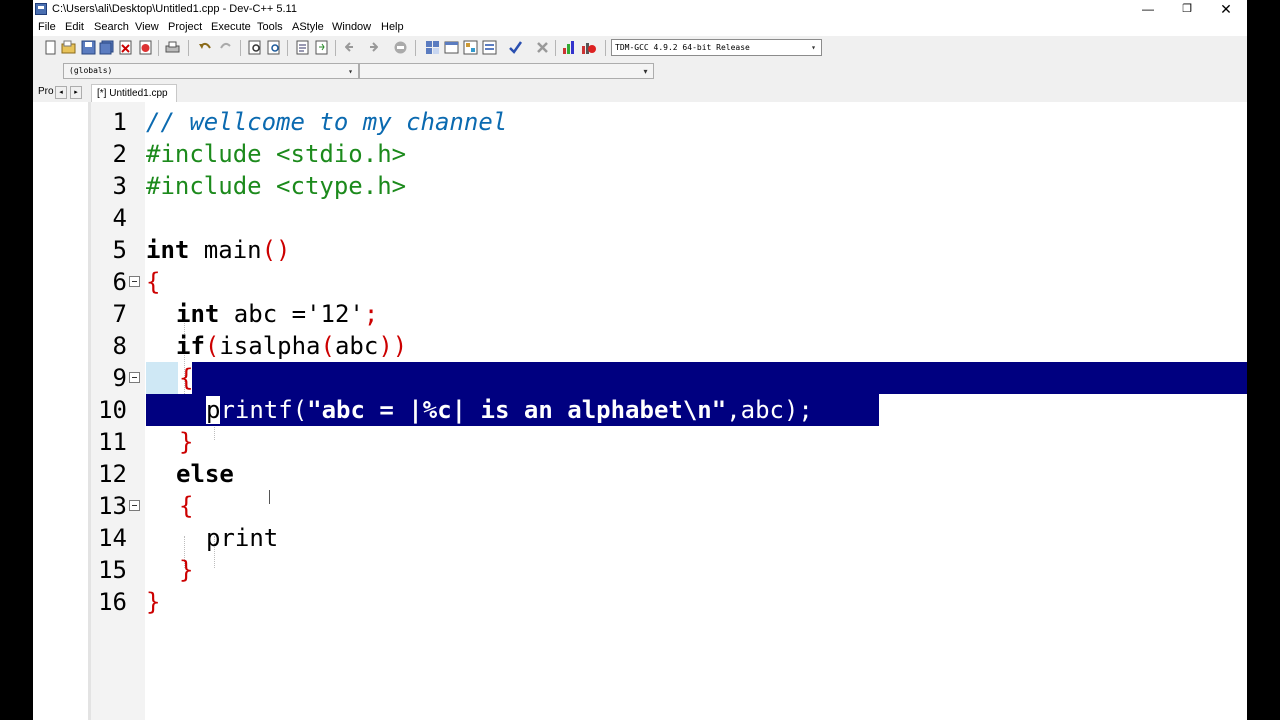 This screenshot has height=720, width=1280. What do you see at coordinates (41, 9) in the screenshot?
I see `devcpp-app-icon` at bounding box center [41, 9].